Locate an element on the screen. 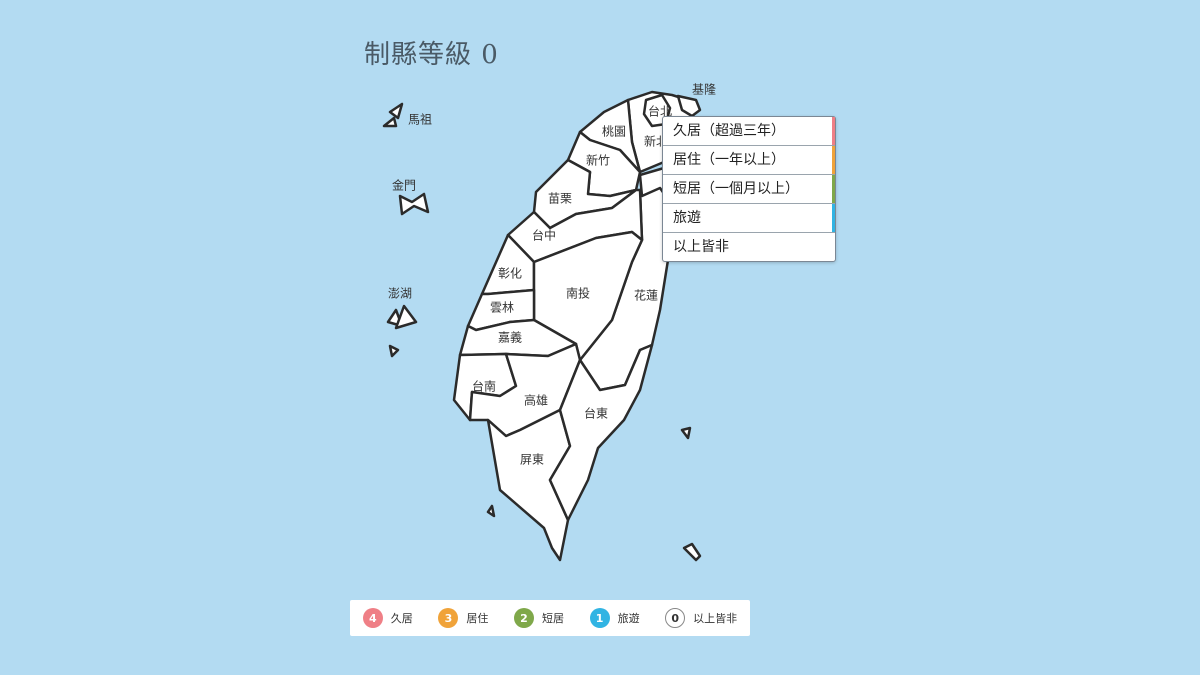  legend-item-level-0: 0 以上皆非 is located at coordinates (701, 618).